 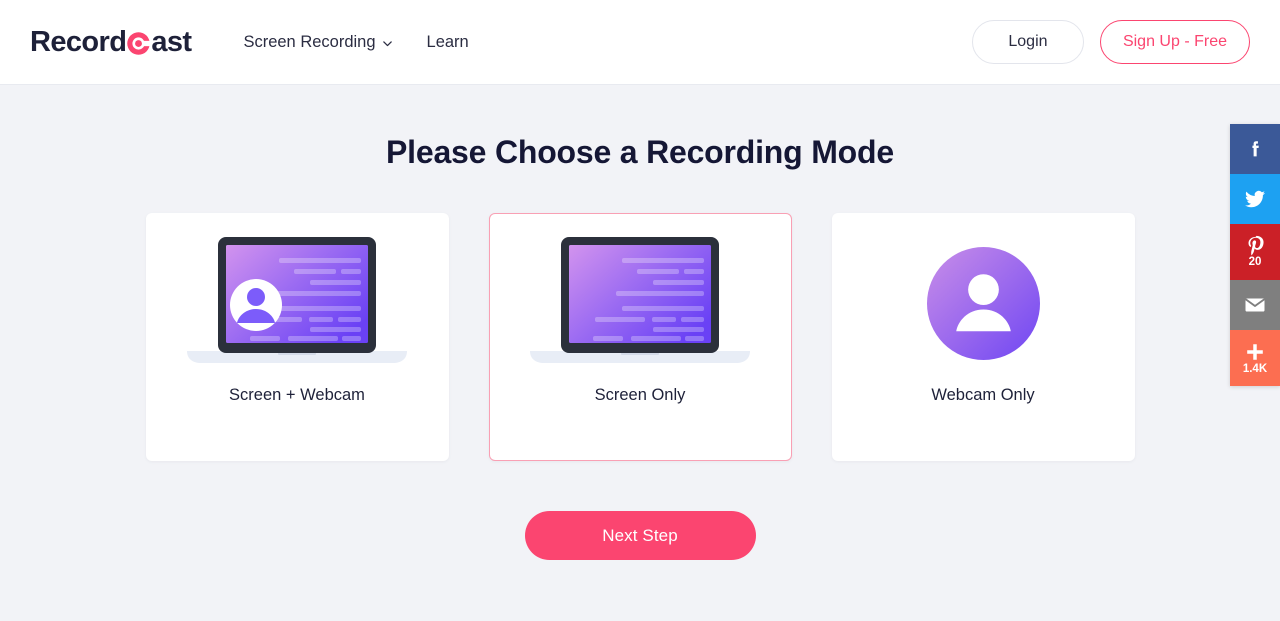 What do you see at coordinates (983, 303) in the screenshot?
I see `webcam-avatar-icon` at bounding box center [983, 303].